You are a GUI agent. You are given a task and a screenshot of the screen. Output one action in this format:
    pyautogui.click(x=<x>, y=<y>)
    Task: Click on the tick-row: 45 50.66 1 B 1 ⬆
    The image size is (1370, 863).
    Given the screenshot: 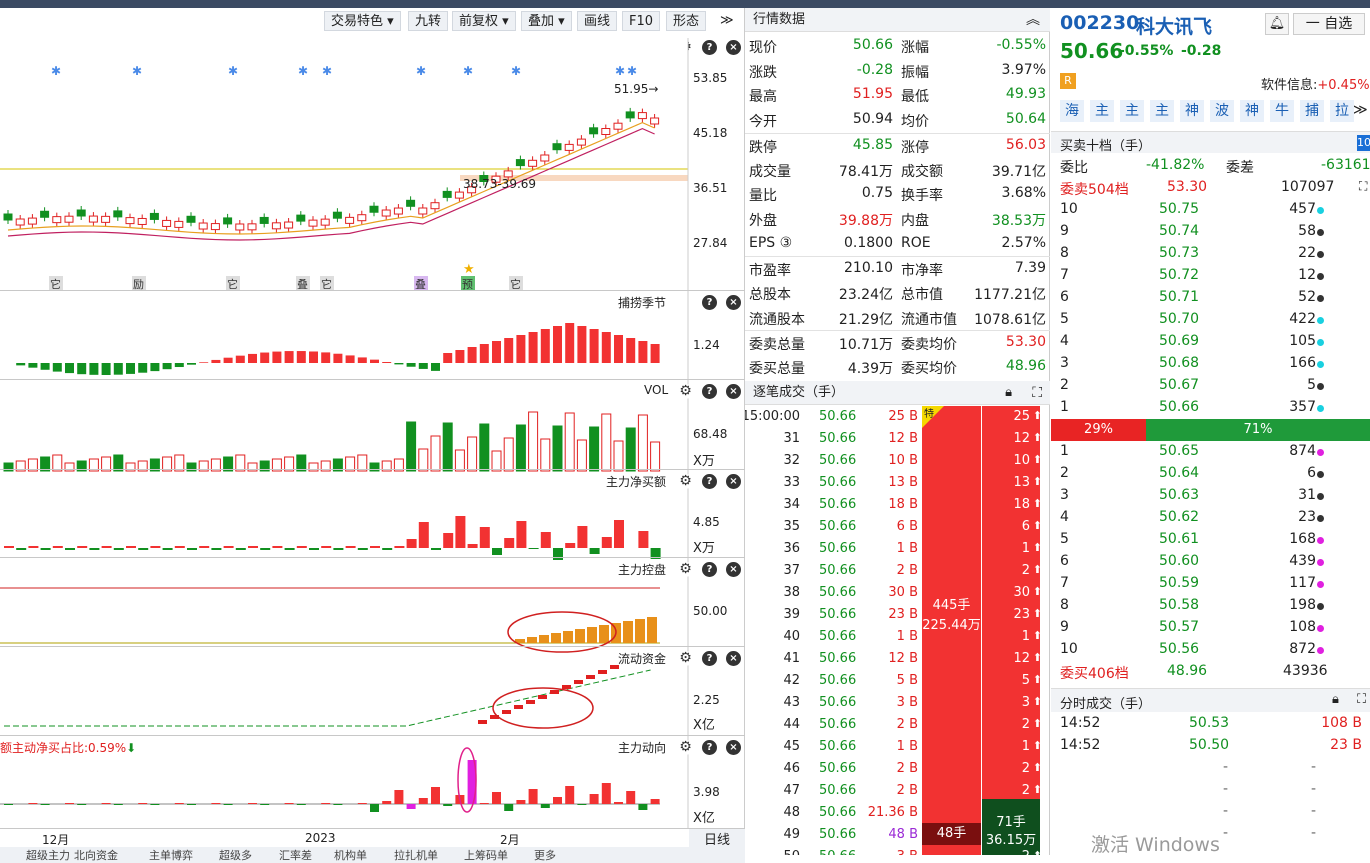 What is the action you would take?
    pyautogui.click(x=897, y=747)
    